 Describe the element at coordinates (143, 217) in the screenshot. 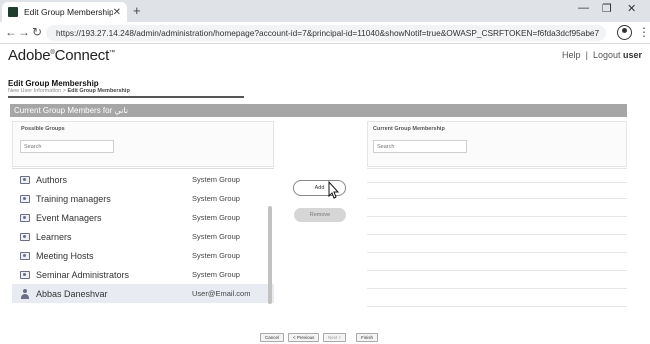

I see `list-item: Event Managers System Group` at that location.